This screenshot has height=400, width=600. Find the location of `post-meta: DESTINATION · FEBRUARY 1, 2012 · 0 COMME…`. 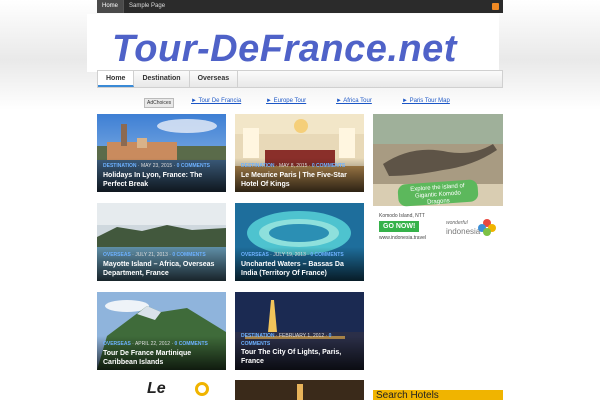

post-meta: DESTINATION · FEBRUARY 1, 2012 · 0 COMME… is located at coordinates (286, 340).